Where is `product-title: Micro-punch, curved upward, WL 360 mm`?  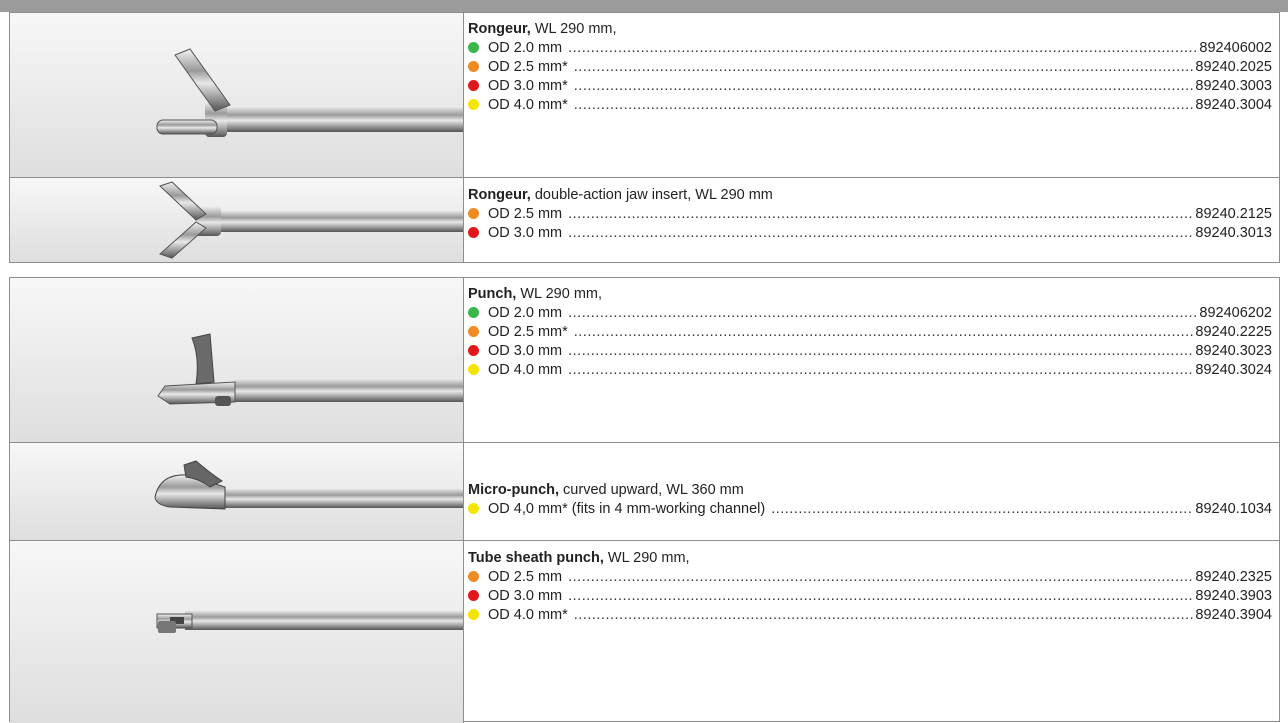
product-title: Micro-punch, curved upward, WL 360 mm is located at coordinates (606, 490).